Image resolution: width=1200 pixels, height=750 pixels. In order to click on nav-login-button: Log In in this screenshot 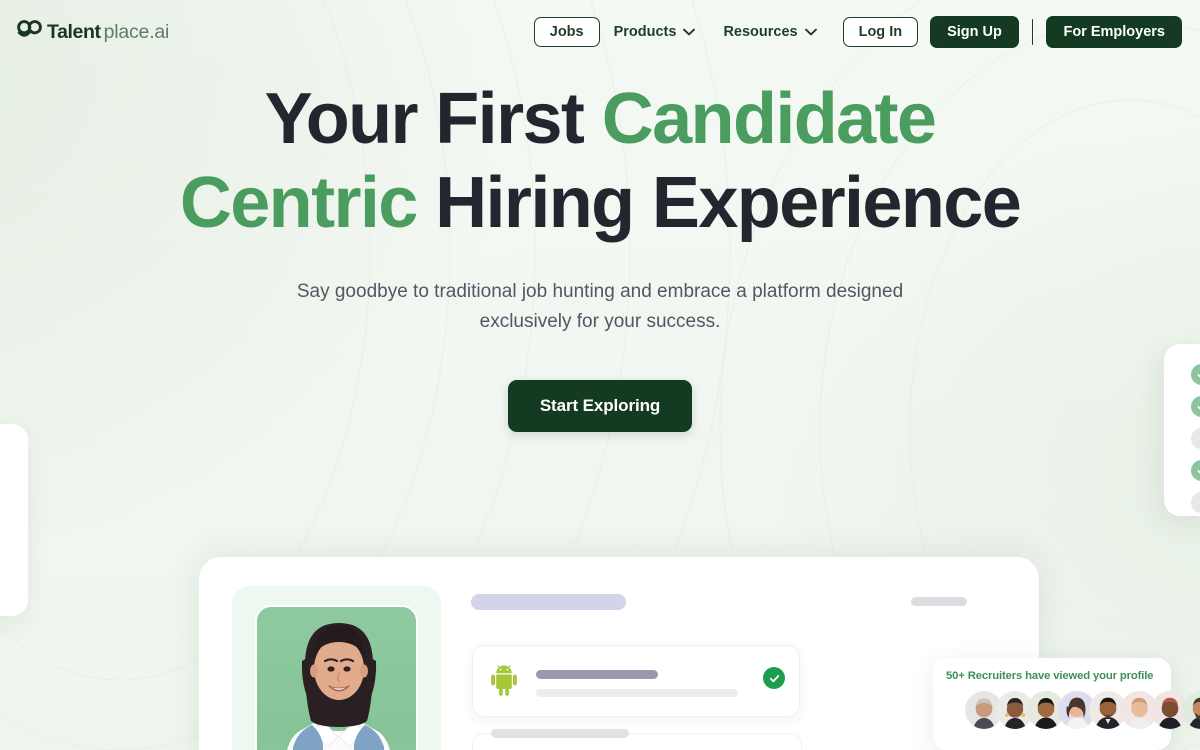, I will do `click(880, 32)`.